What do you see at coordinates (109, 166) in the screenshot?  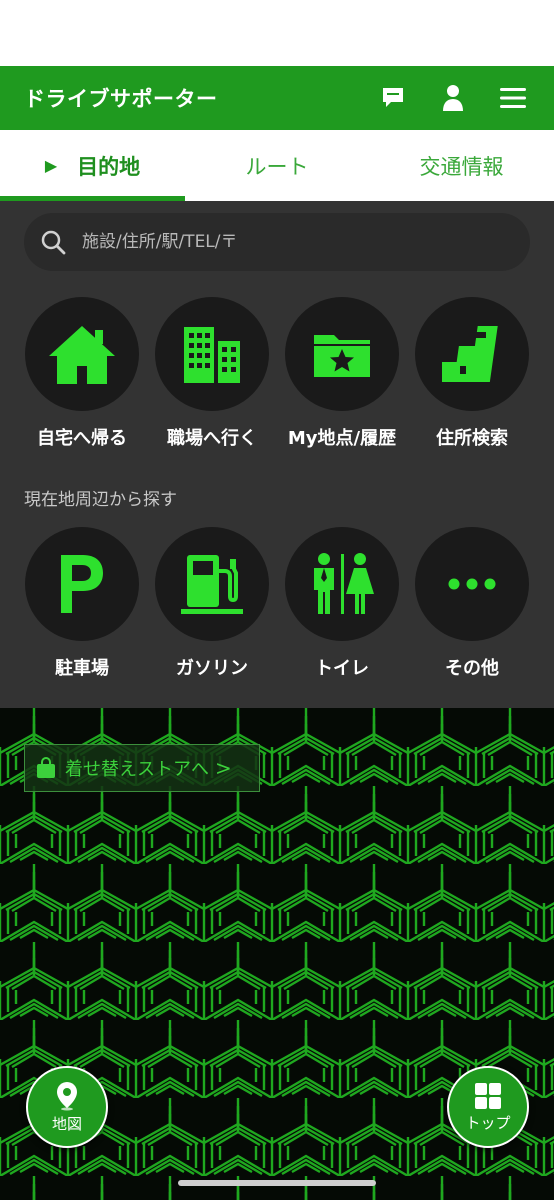 I see `tab-label: 目的地` at bounding box center [109, 166].